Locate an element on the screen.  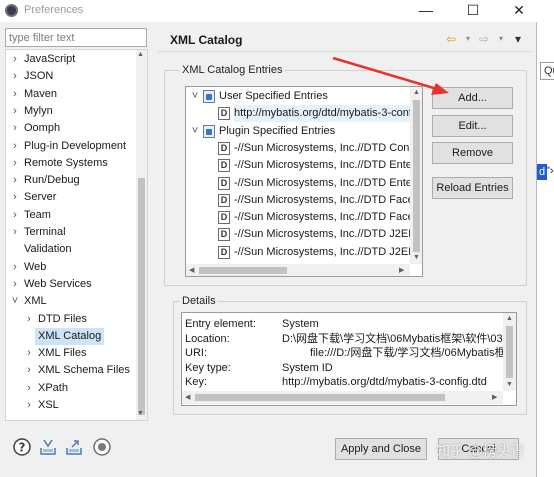
tree-item: › Server is located at coordinates (71, 197).